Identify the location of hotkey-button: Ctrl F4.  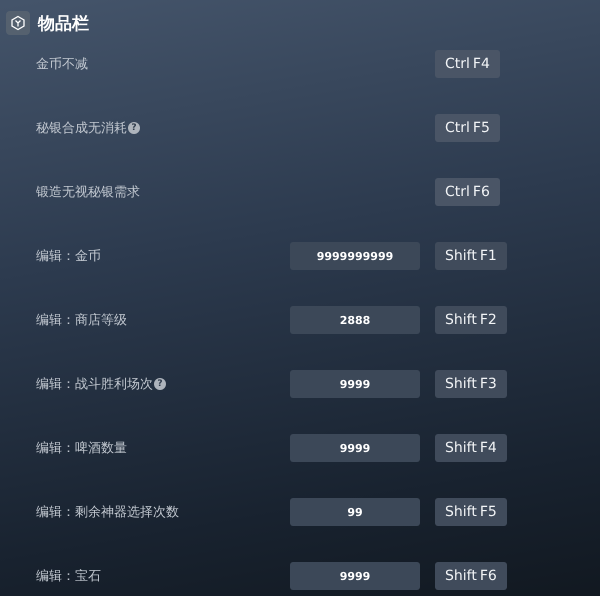
(467, 64).